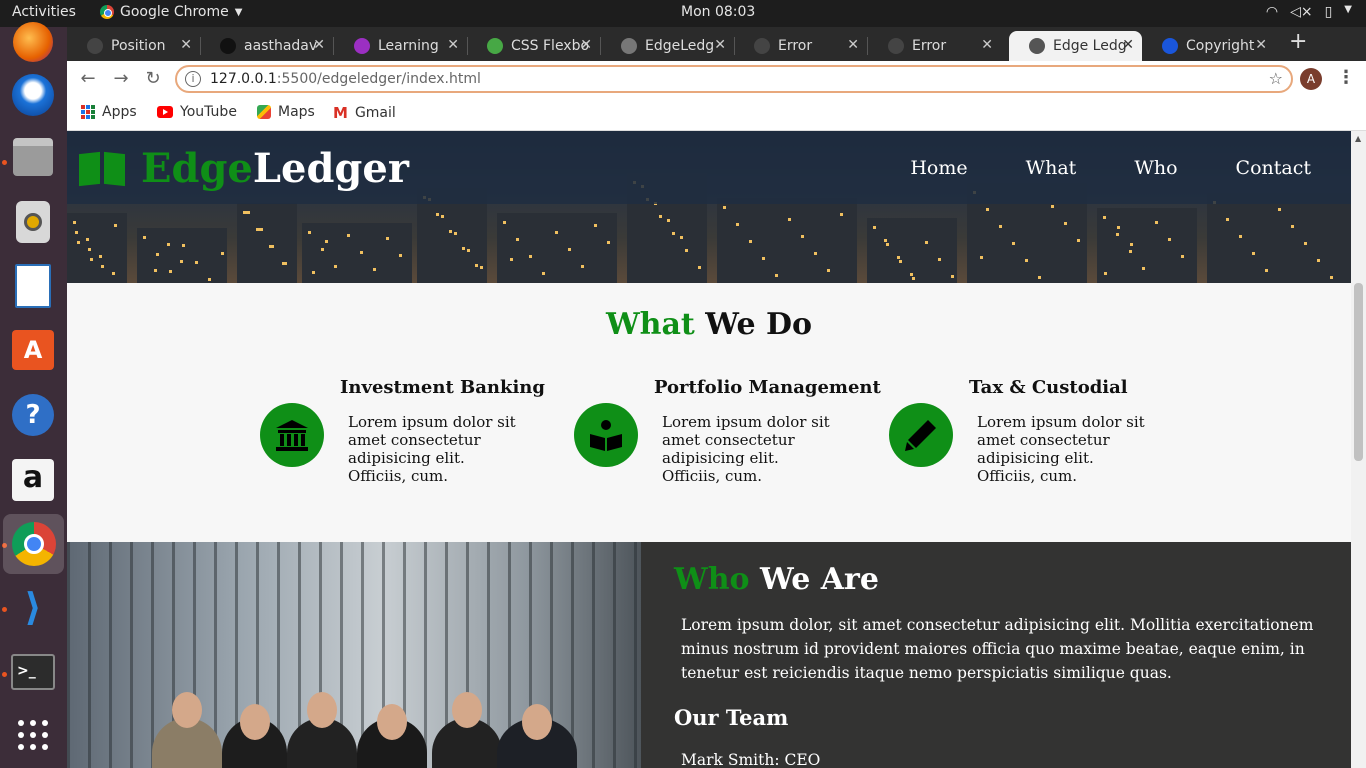  What do you see at coordinates (751, 759) in the screenshot?
I see `team-member: Mark Smith: CEO` at bounding box center [751, 759].